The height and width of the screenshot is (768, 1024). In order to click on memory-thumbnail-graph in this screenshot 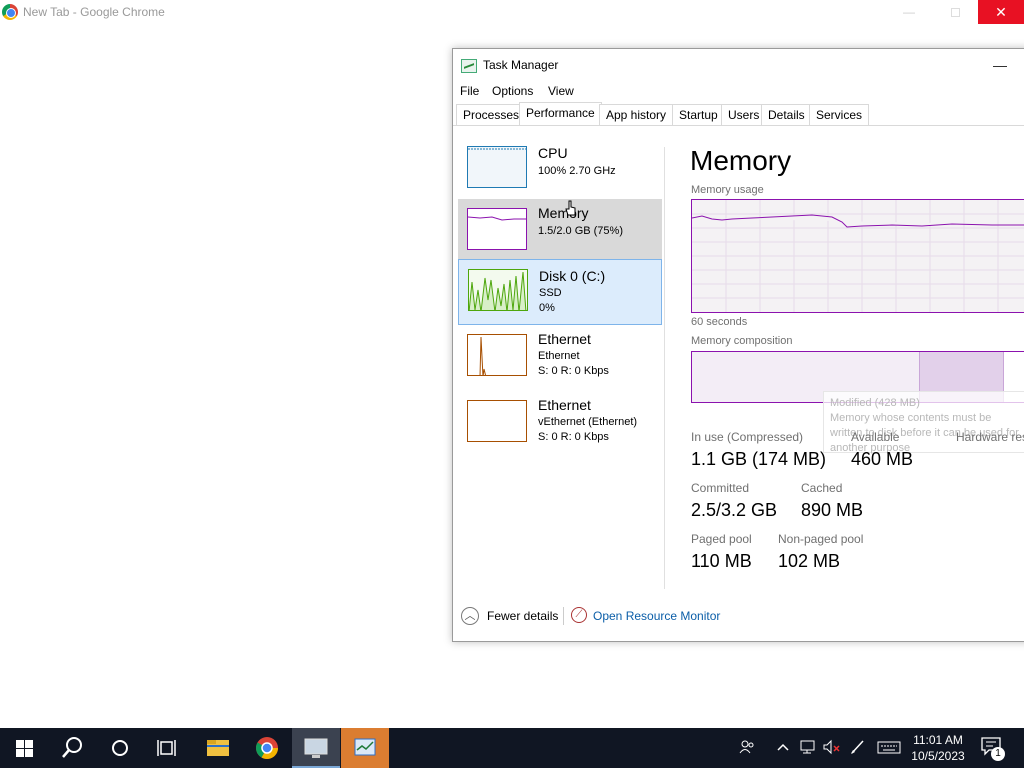, I will do `click(497, 229)`.